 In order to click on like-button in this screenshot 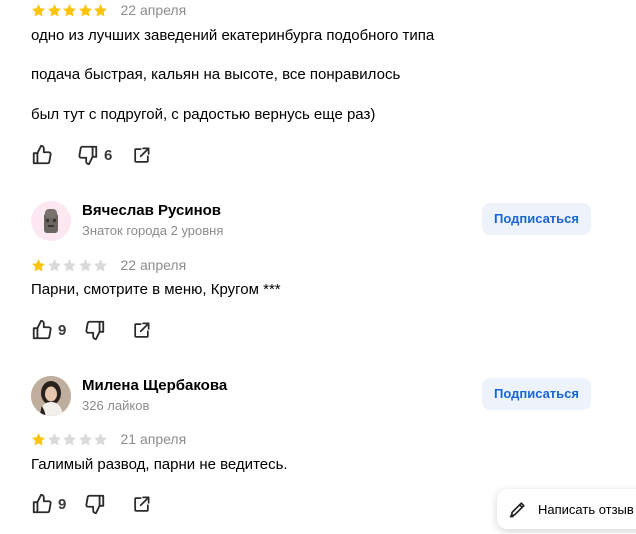, I will do `click(44, 155)`.